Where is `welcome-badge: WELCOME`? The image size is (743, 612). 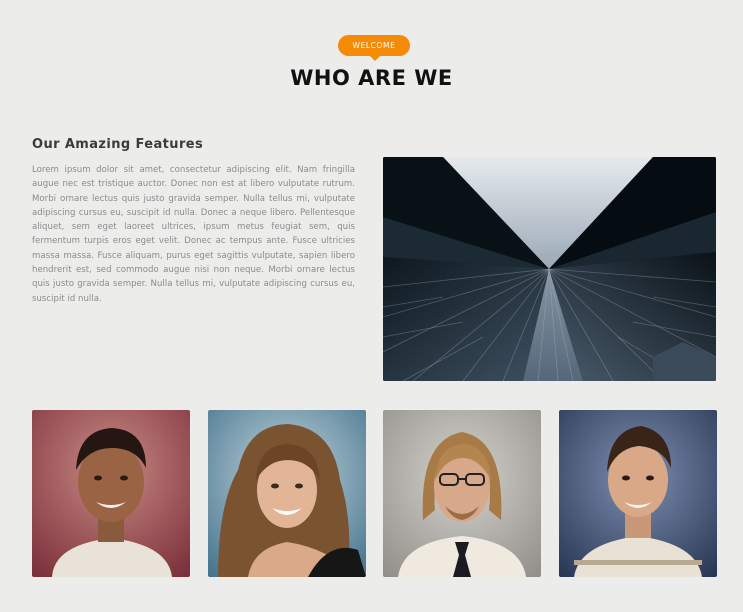 welcome-badge: WELCOME is located at coordinates (374, 48).